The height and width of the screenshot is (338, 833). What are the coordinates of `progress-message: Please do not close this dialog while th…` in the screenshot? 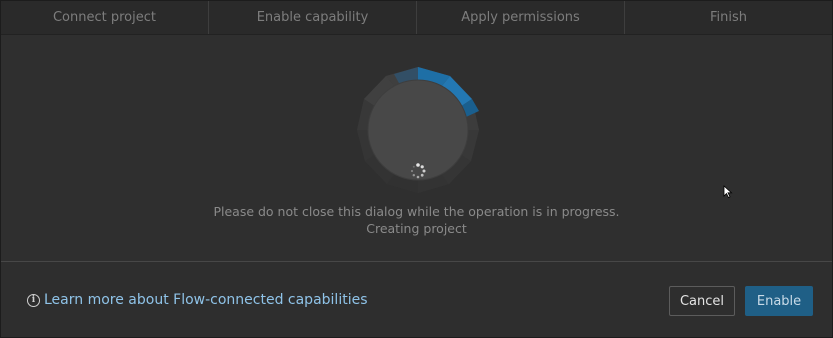 It's located at (416, 211).